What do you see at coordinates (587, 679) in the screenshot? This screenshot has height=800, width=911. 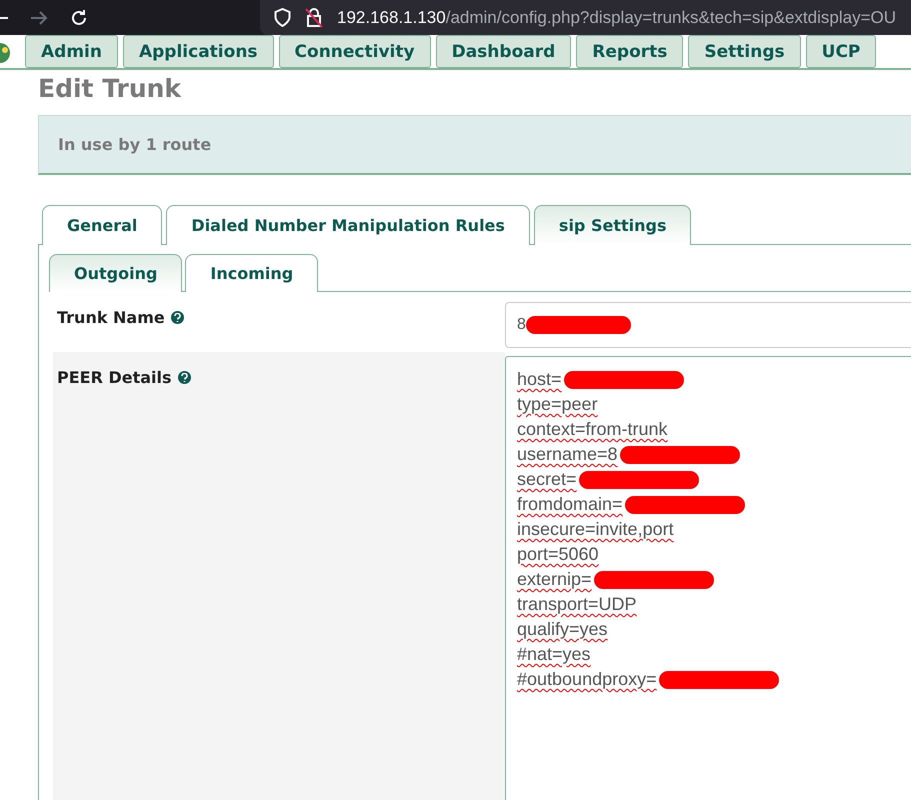 I see `config-line: #outboundproxy=` at bounding box center [587, 679].